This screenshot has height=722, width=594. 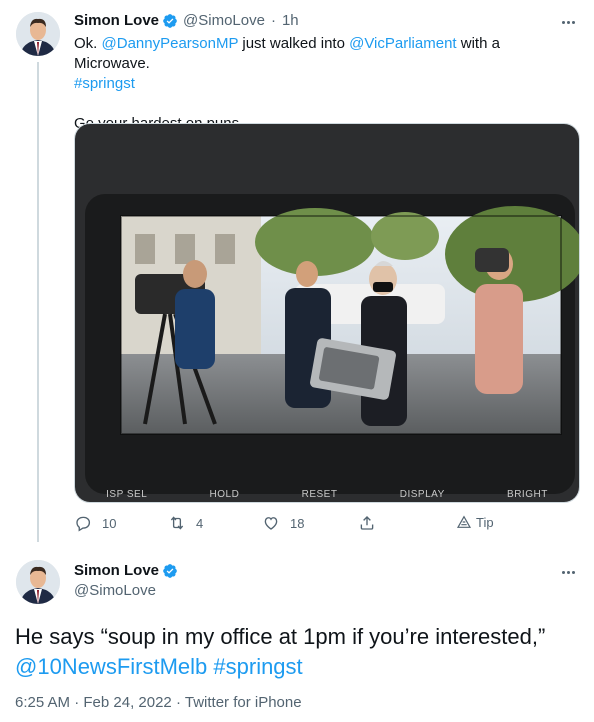 What do you see at coordinates (127, 494) in the screenshot?
I see `viewfinder-label: ISP SEL` at bounding box center [127, 494].